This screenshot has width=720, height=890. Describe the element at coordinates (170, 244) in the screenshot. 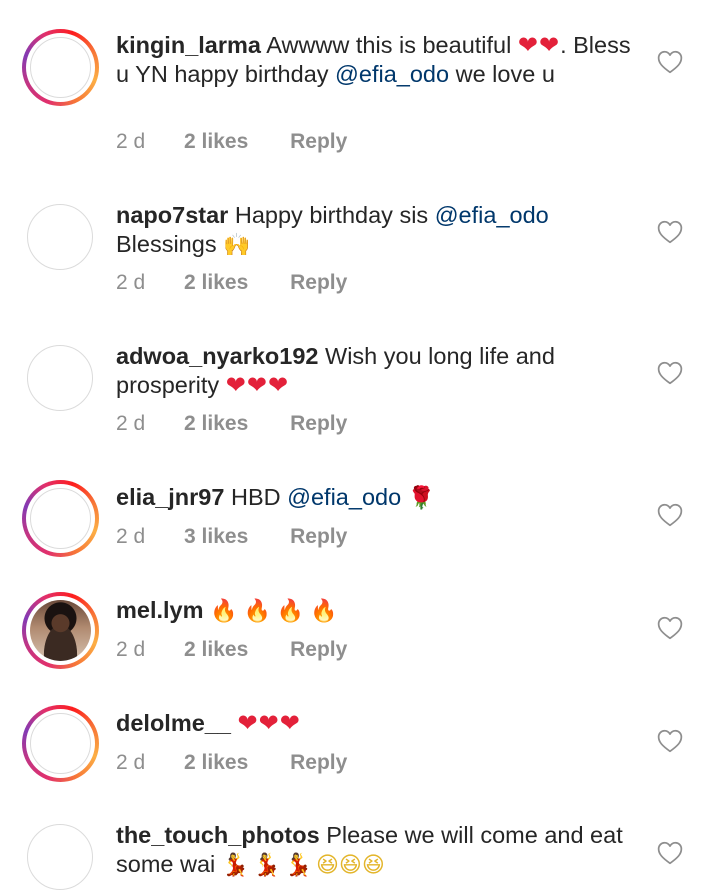

I see `comment-body-cont: Blessings` at that location.